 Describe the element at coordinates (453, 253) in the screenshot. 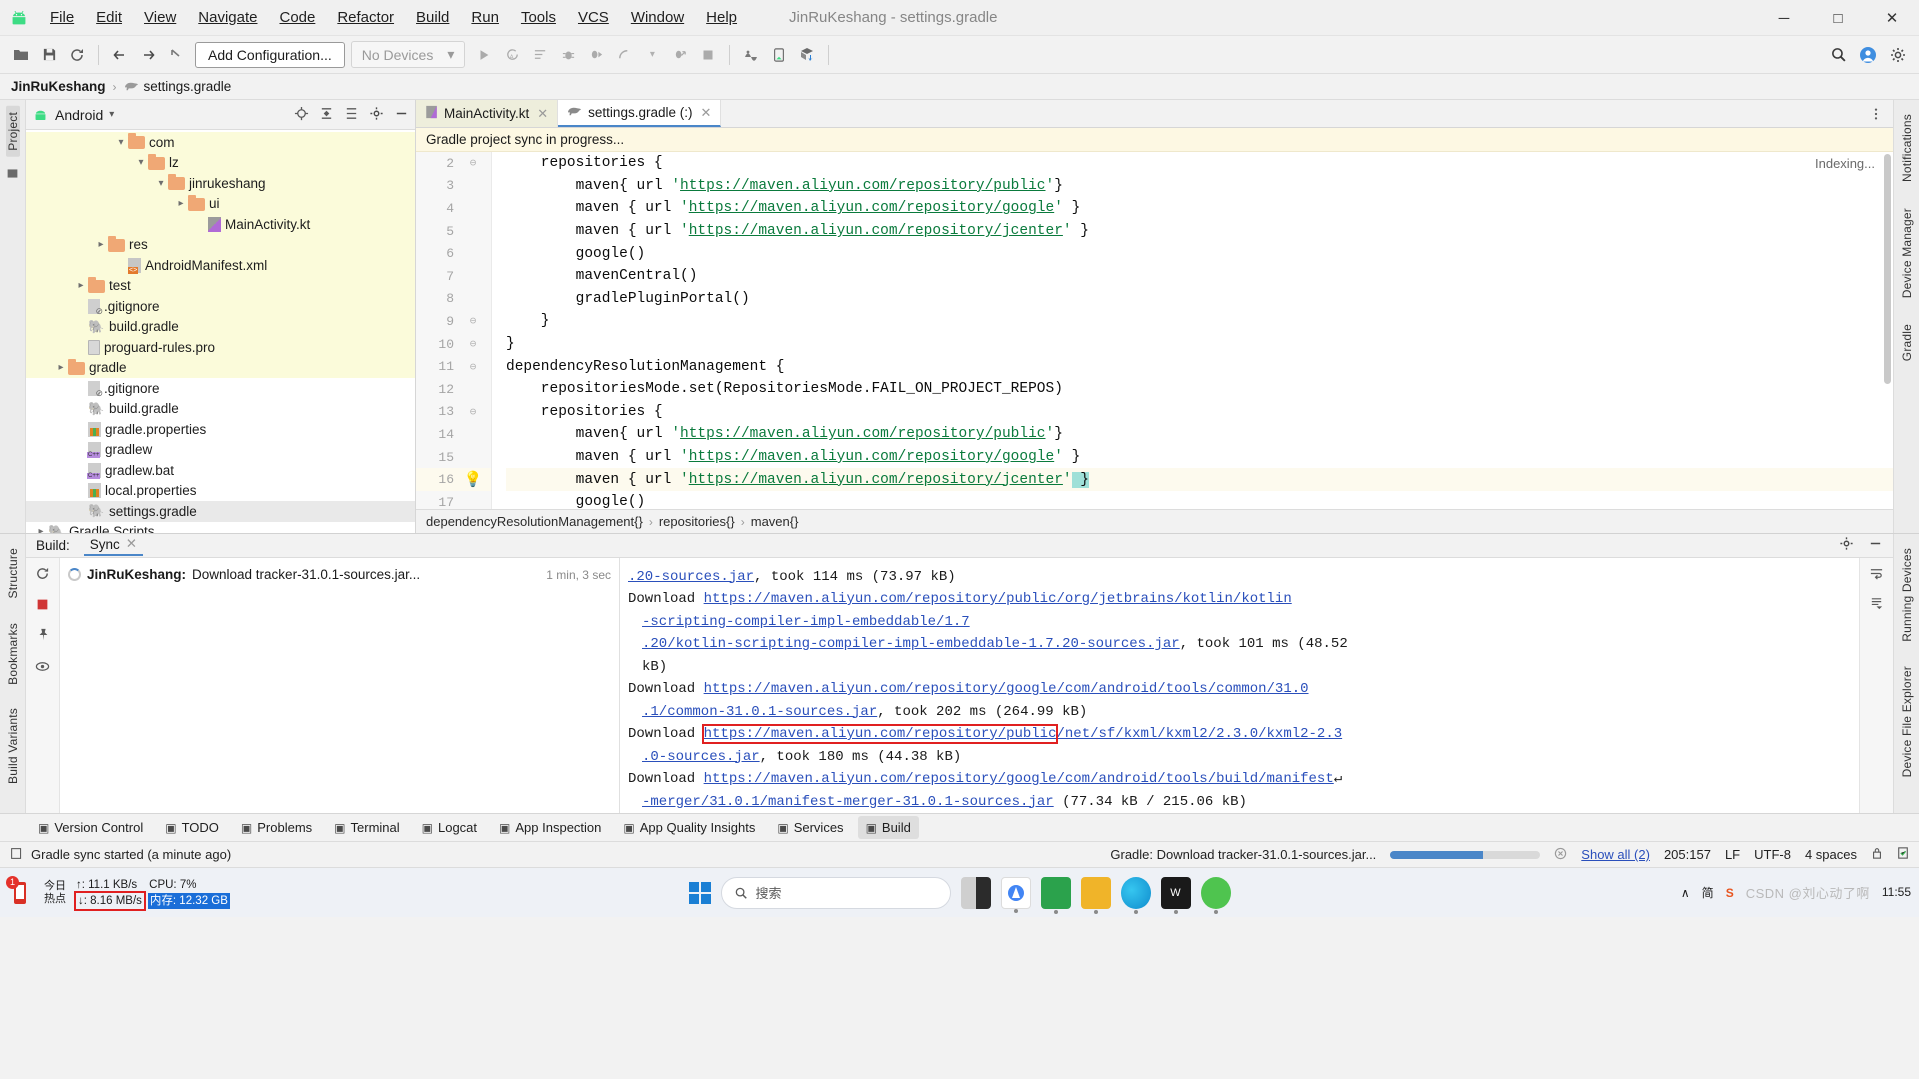

I see `gutter-row: 6` at that location.